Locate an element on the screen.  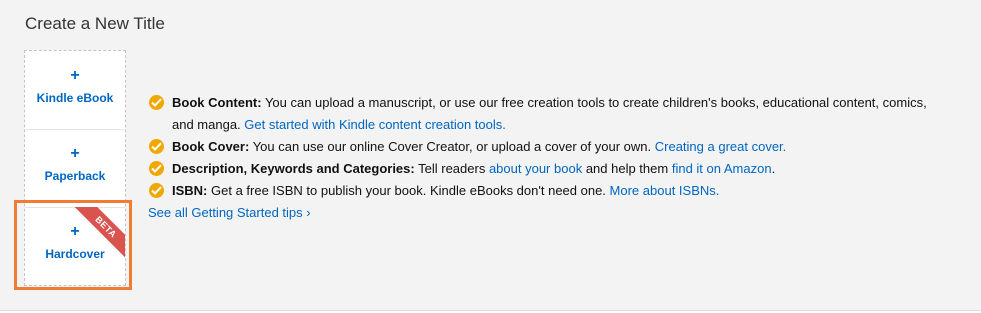
tip-heading: Description, Keywords and Categories: is located at coordinates (293, 168).